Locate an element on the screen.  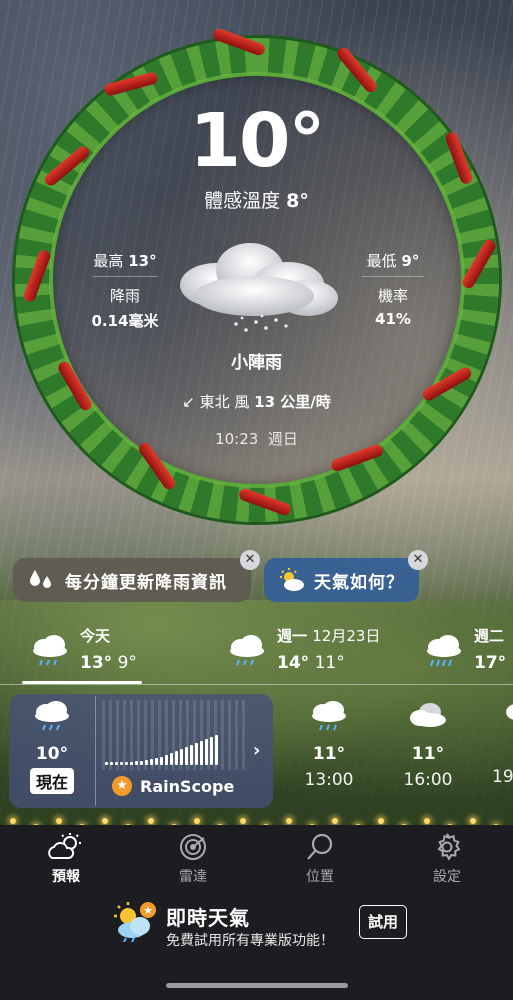
wind-info: ↙ 東北 風 13 公里/時 is located at coordinates (256, 401).